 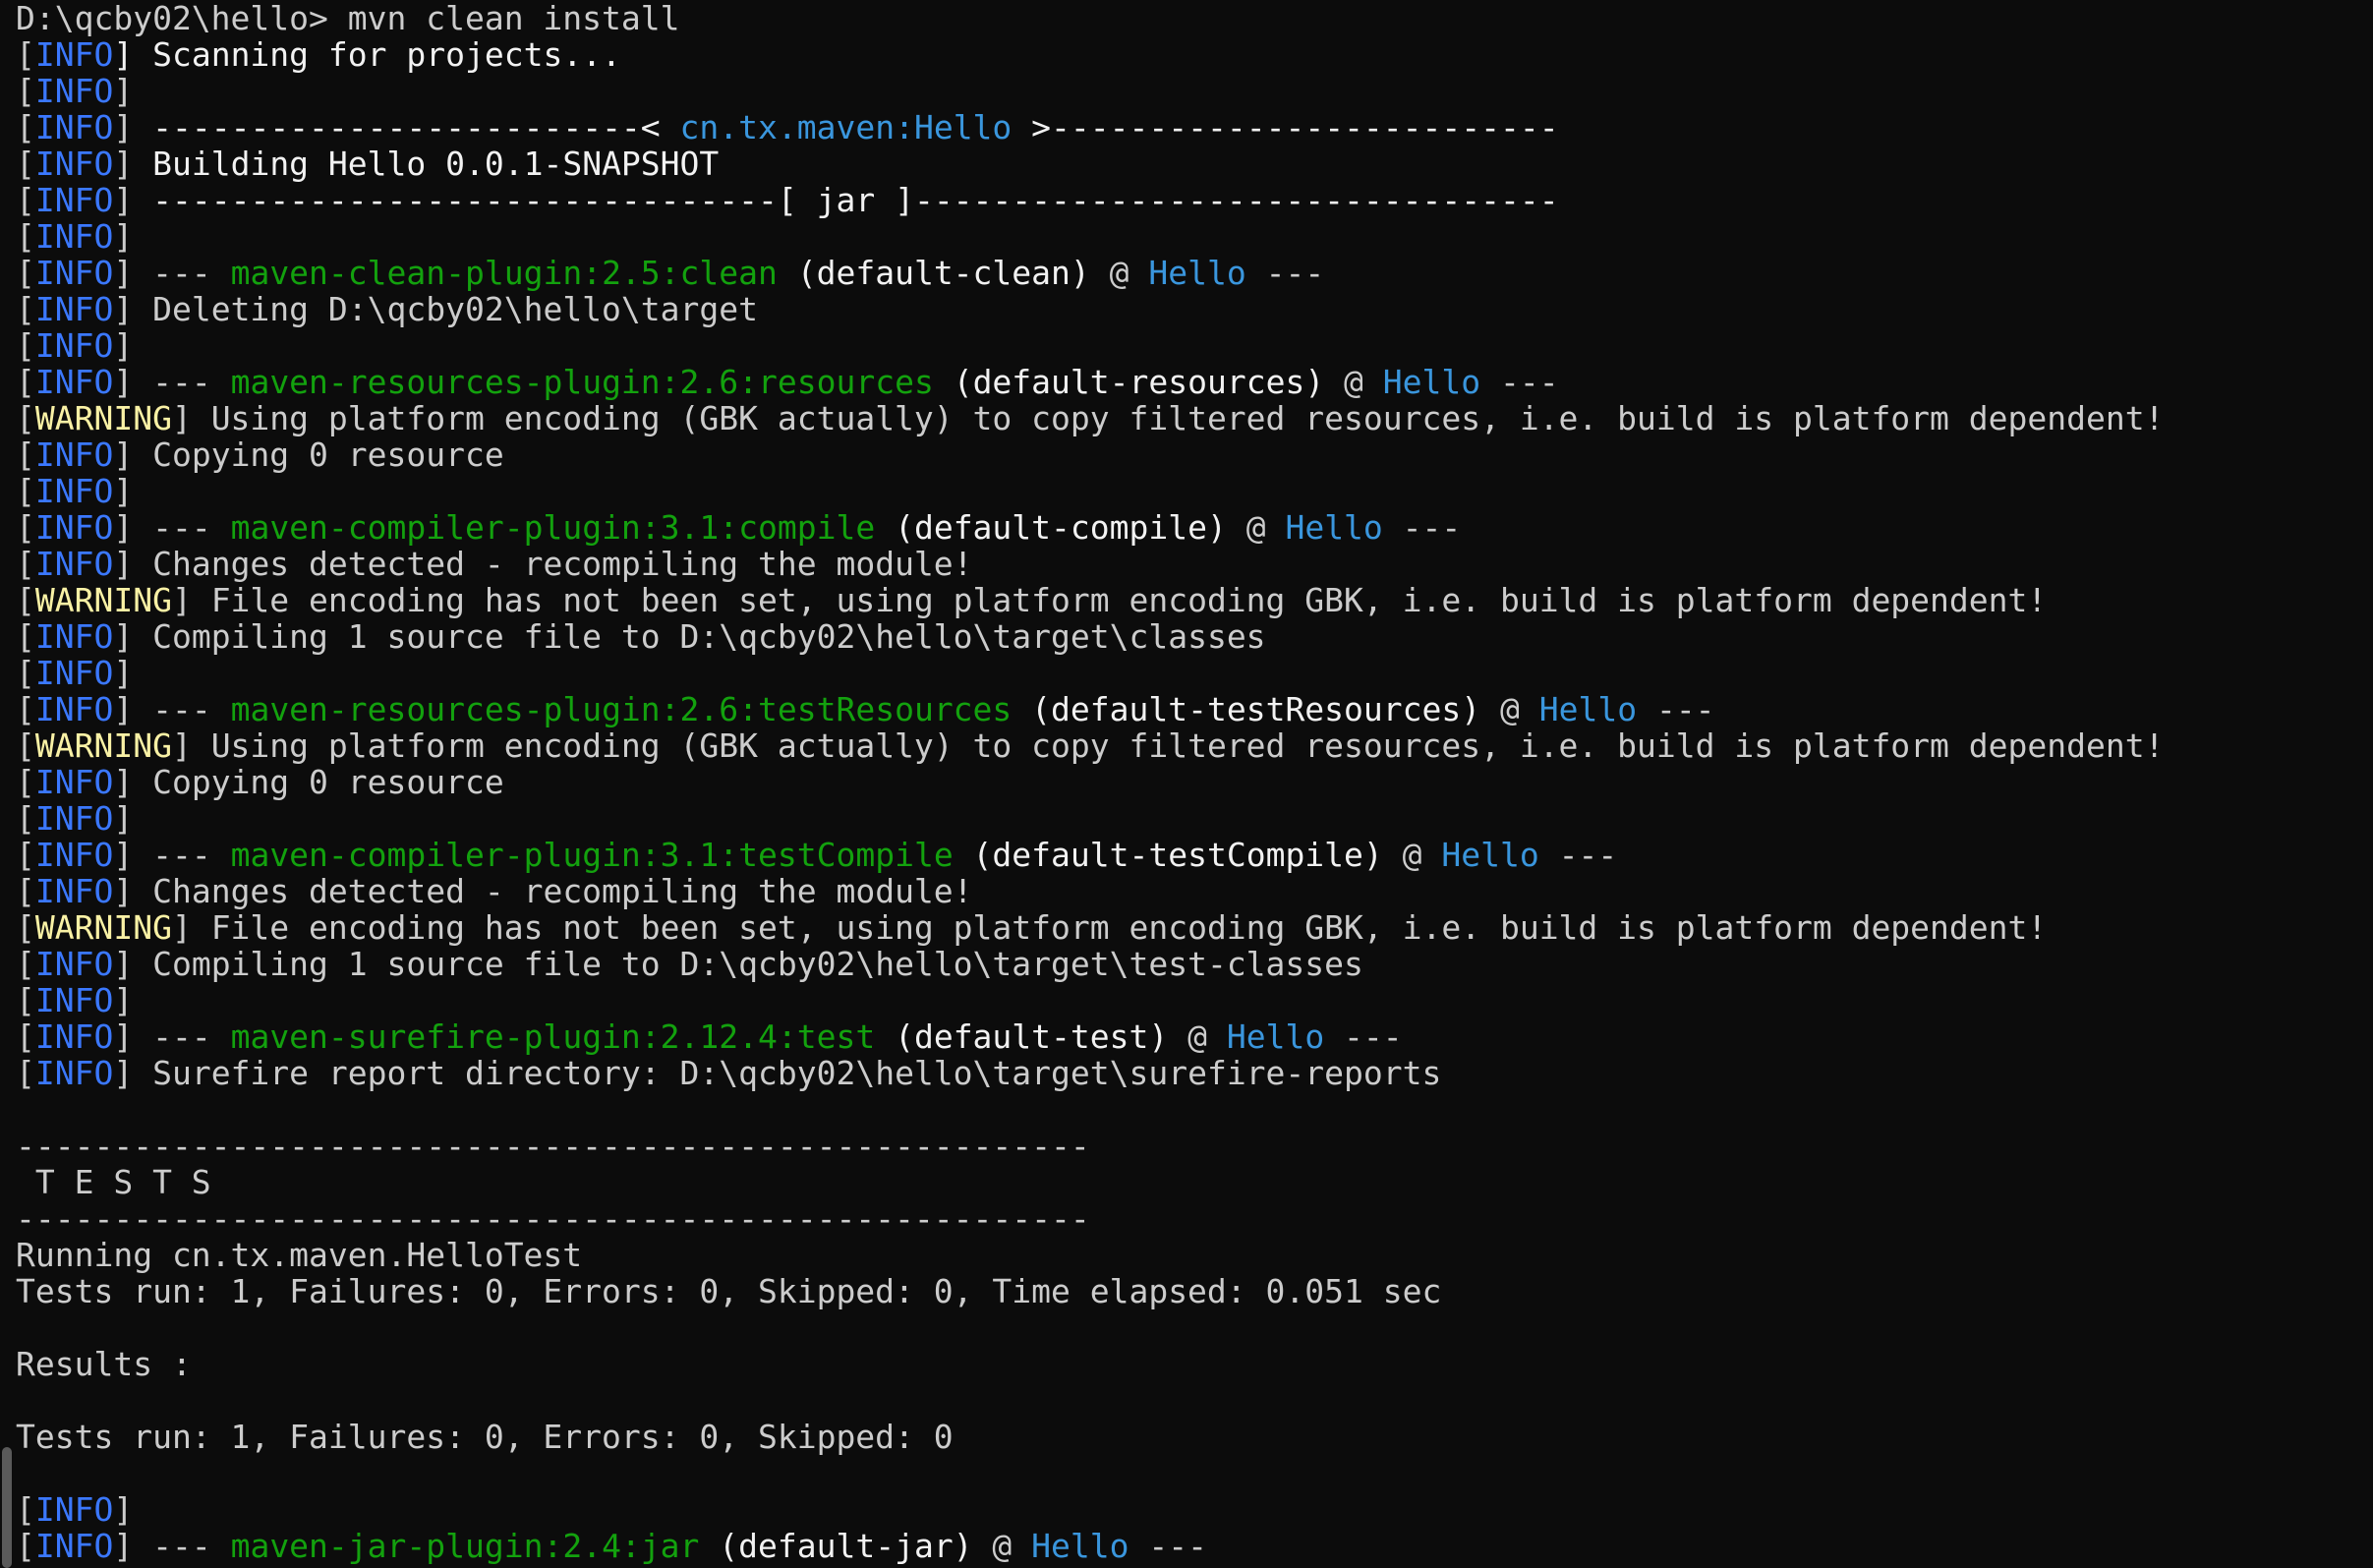 What do you see at coordinates (435, 309) in the screenshot?
I see `terminal-text-segment: ] Deleting D:\qcby02\hello\target` at bounding box center [435, 309].